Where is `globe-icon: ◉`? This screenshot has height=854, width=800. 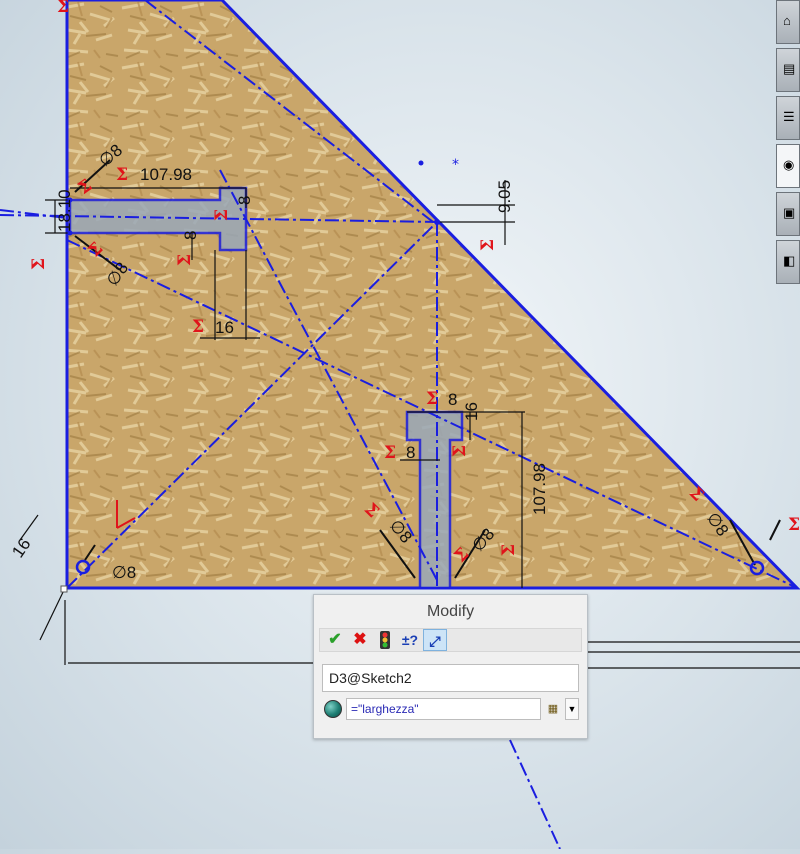 globe-icon: ◉ is located at coordinates (789, 164).